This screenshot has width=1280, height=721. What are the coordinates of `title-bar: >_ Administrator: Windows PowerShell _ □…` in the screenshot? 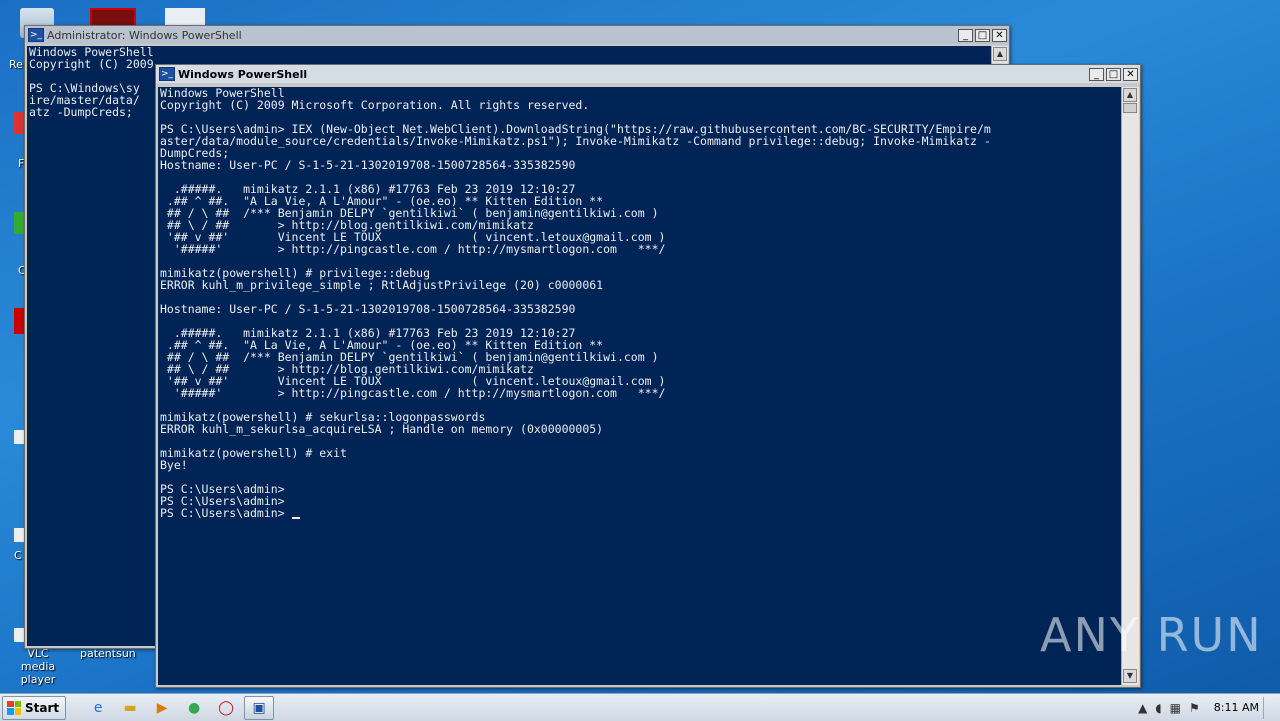 It's located at (517, 35).